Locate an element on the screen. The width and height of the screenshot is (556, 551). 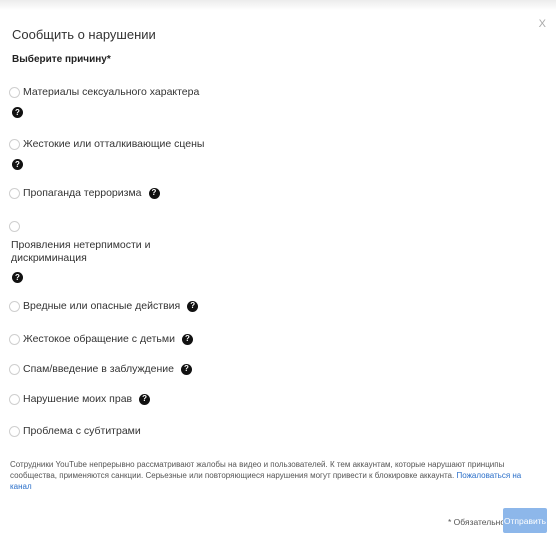
option-rights-infringement: Нарушение моих прав ? is located at coordinates (80, 399).